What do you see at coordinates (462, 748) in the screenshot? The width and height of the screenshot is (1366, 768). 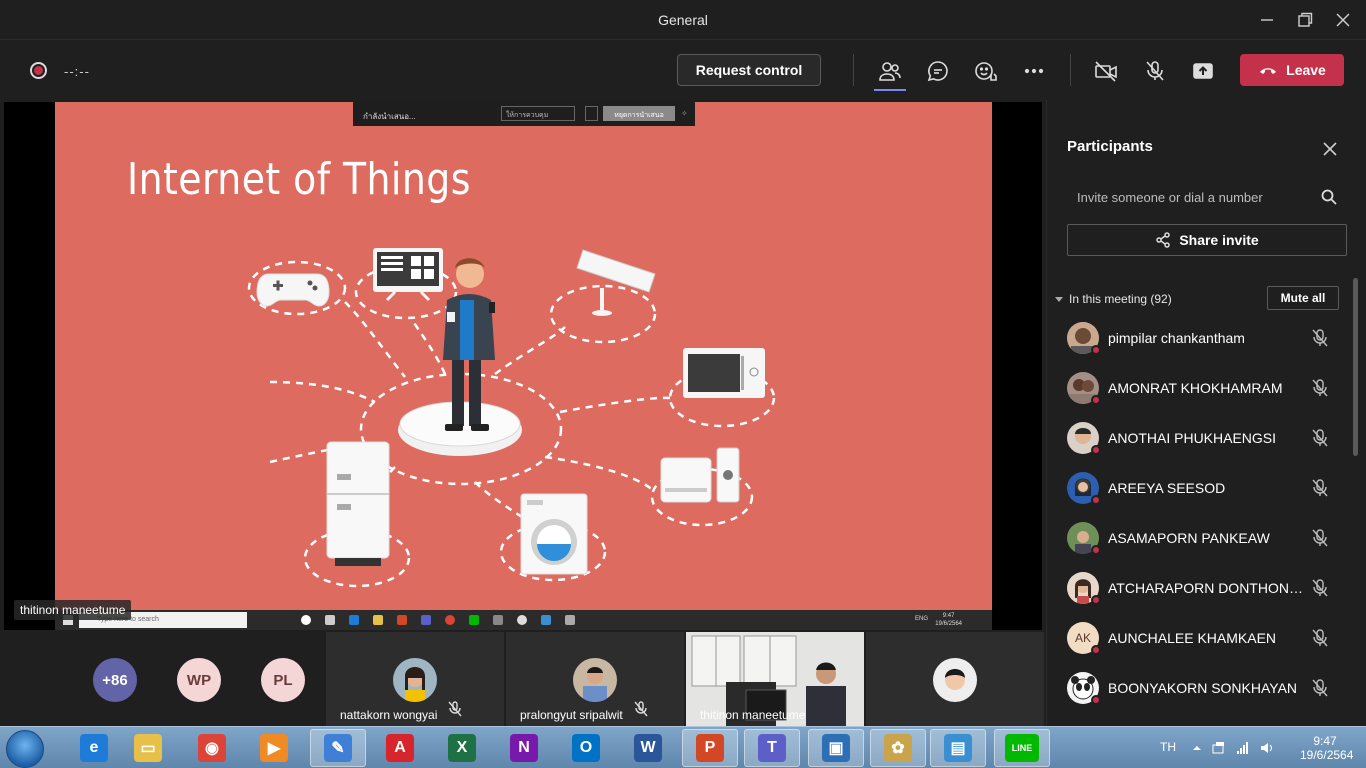 I see `taskbar-app-button: X` at bounding box center [462, 748].